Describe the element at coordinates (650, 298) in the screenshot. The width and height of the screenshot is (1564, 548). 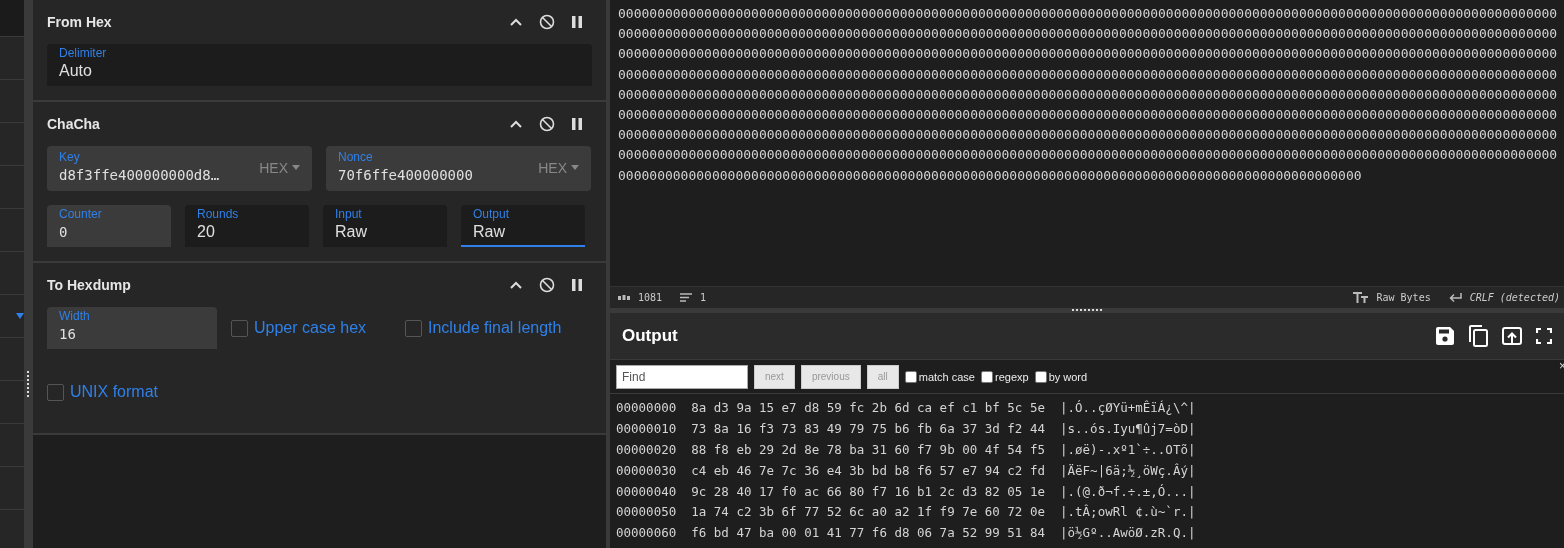
I see `character-count: 1081` at that location.